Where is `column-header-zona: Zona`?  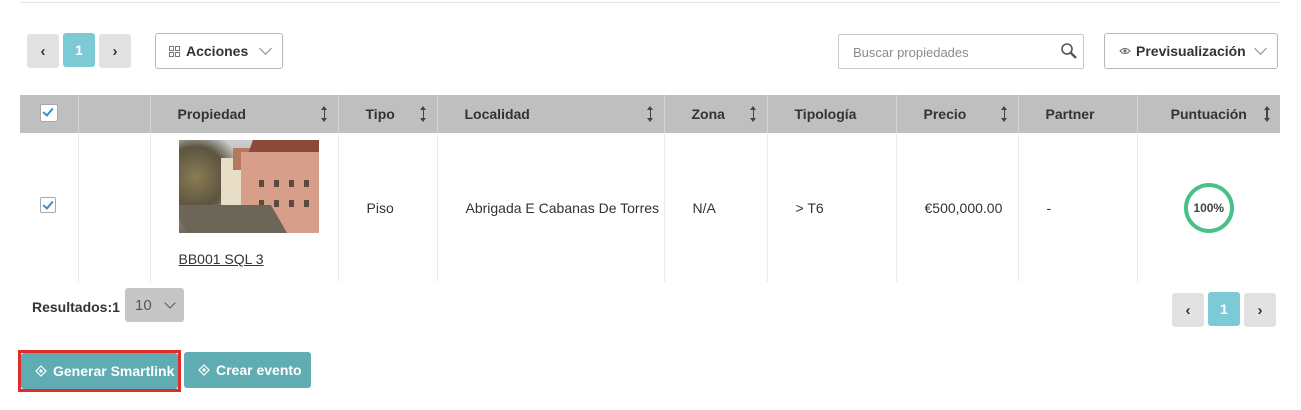
column-header-zona: Zona is located at coordinates (715, 114).